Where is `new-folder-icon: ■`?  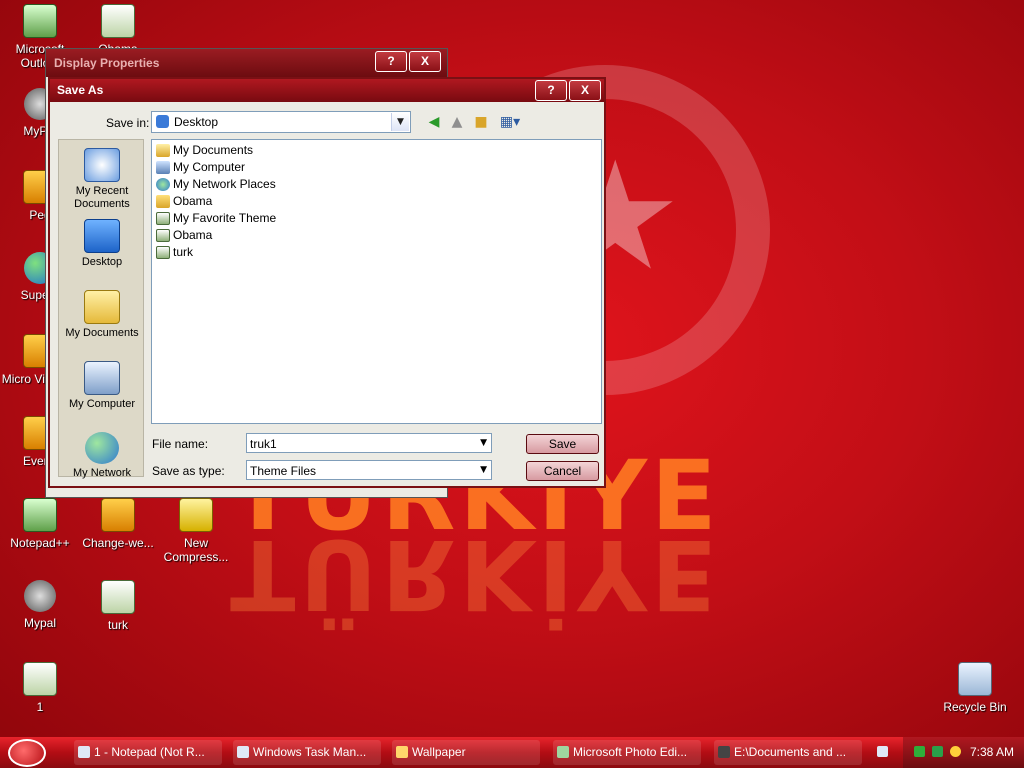 new-folder-icon: ■ is located at coordinates (481, 122).